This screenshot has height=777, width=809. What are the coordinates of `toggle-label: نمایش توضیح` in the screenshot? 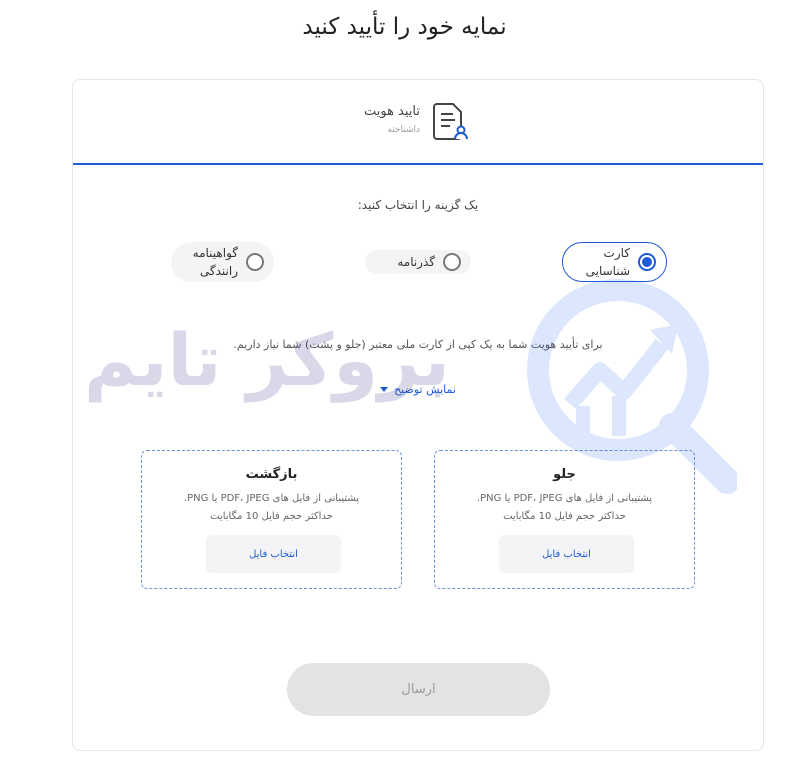 It's located at (425, 389).